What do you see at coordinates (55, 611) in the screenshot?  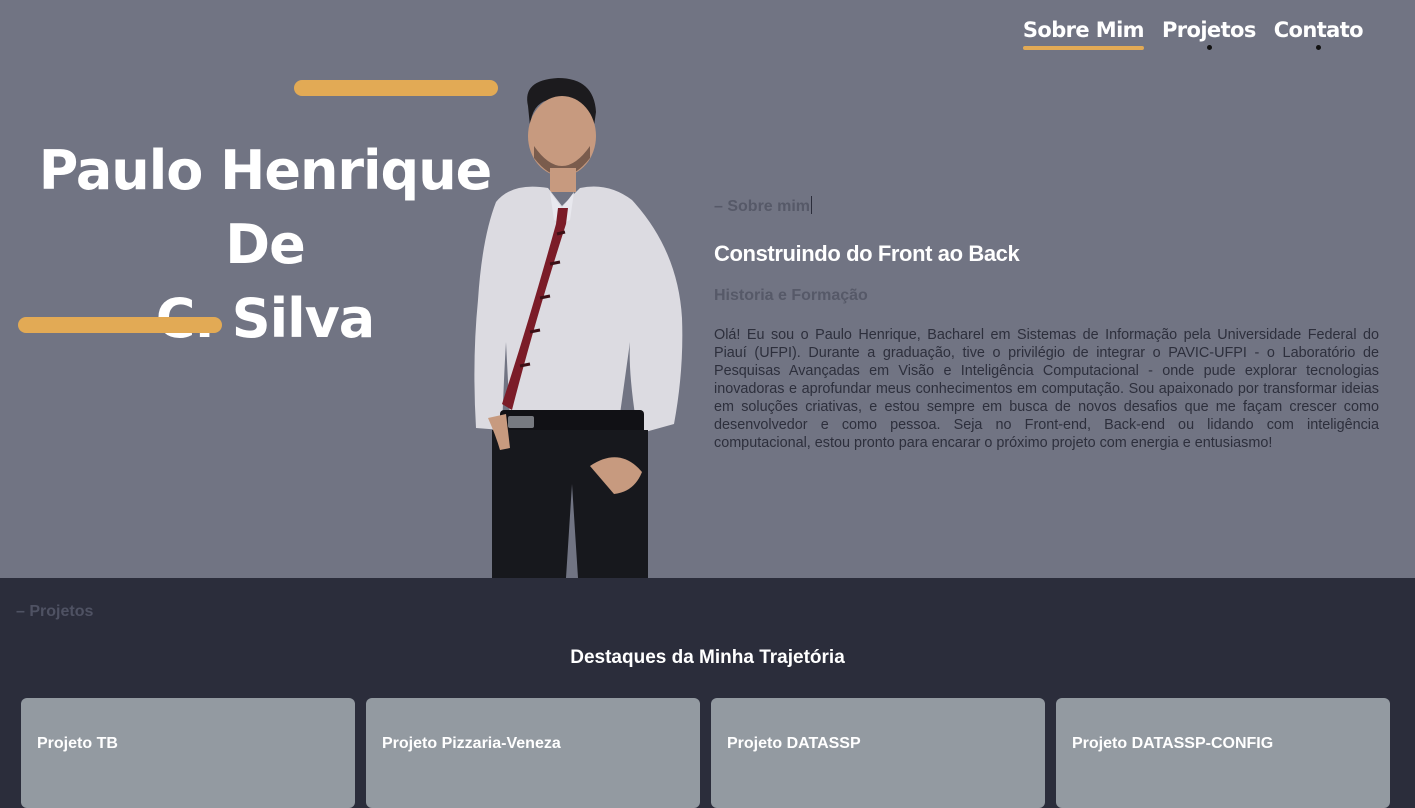 I see `projects-tag: – Projetos` at bounding box center [55, 611].